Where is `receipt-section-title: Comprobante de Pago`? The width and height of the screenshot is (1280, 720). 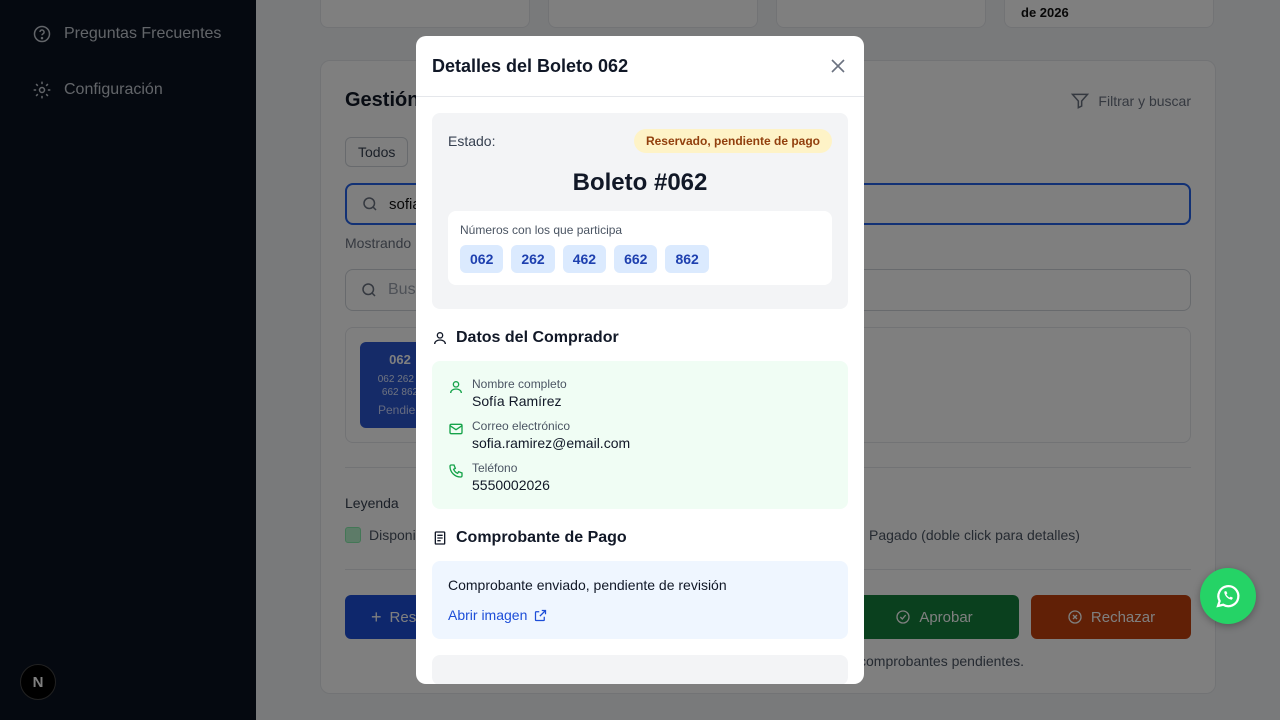
receipt-section-title: Comprobante de Pago is located at coordinates (640, 538).